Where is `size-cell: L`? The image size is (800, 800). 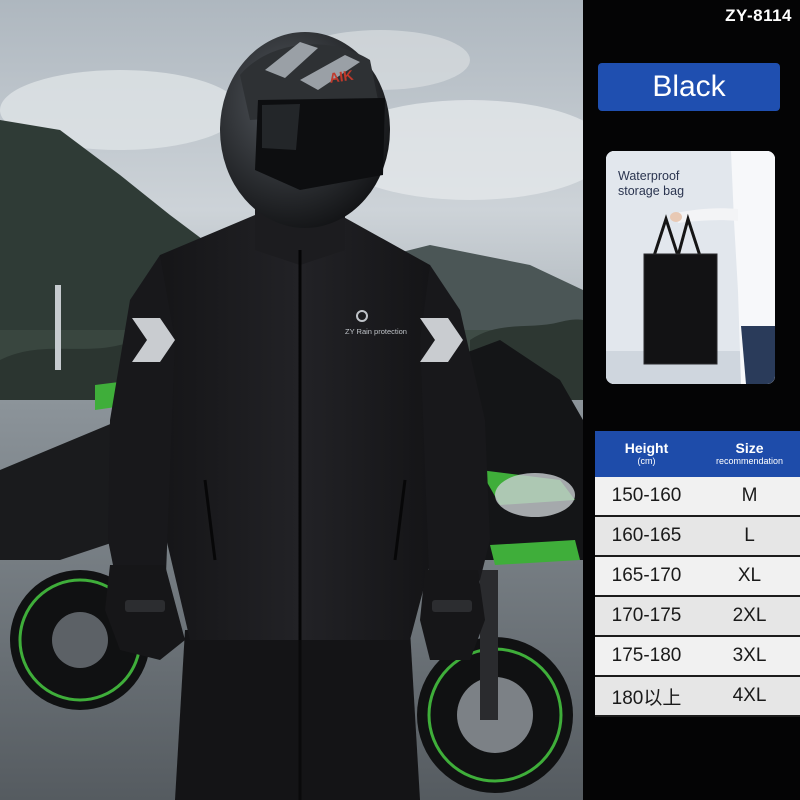
size-cell: L is located at coordinates (749, 535).